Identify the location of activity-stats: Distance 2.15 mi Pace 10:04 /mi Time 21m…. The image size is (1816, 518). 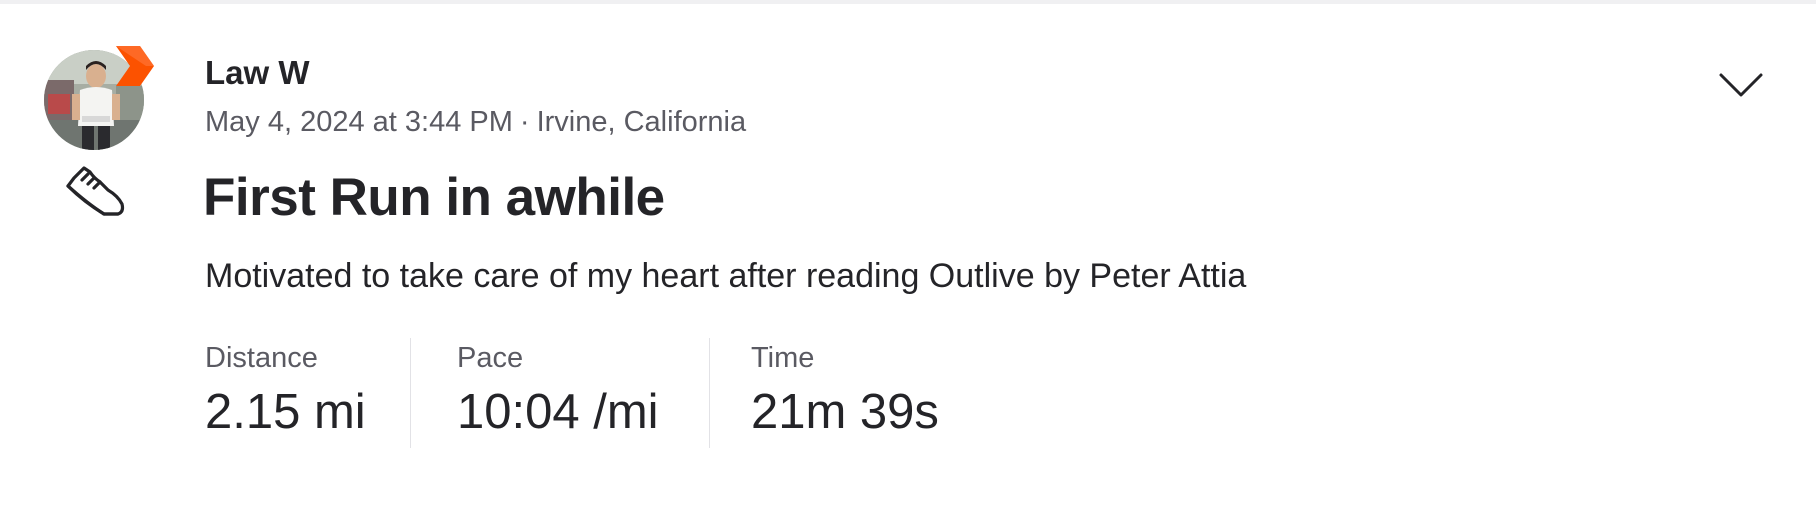
(577, 393).